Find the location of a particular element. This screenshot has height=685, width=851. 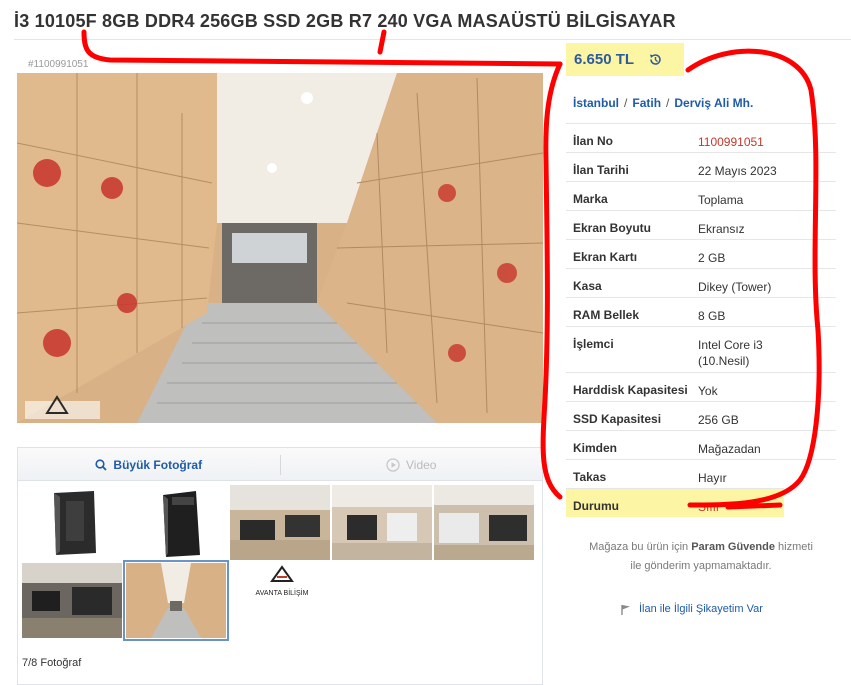

video-button: Video is located at coordinates (412, 465).